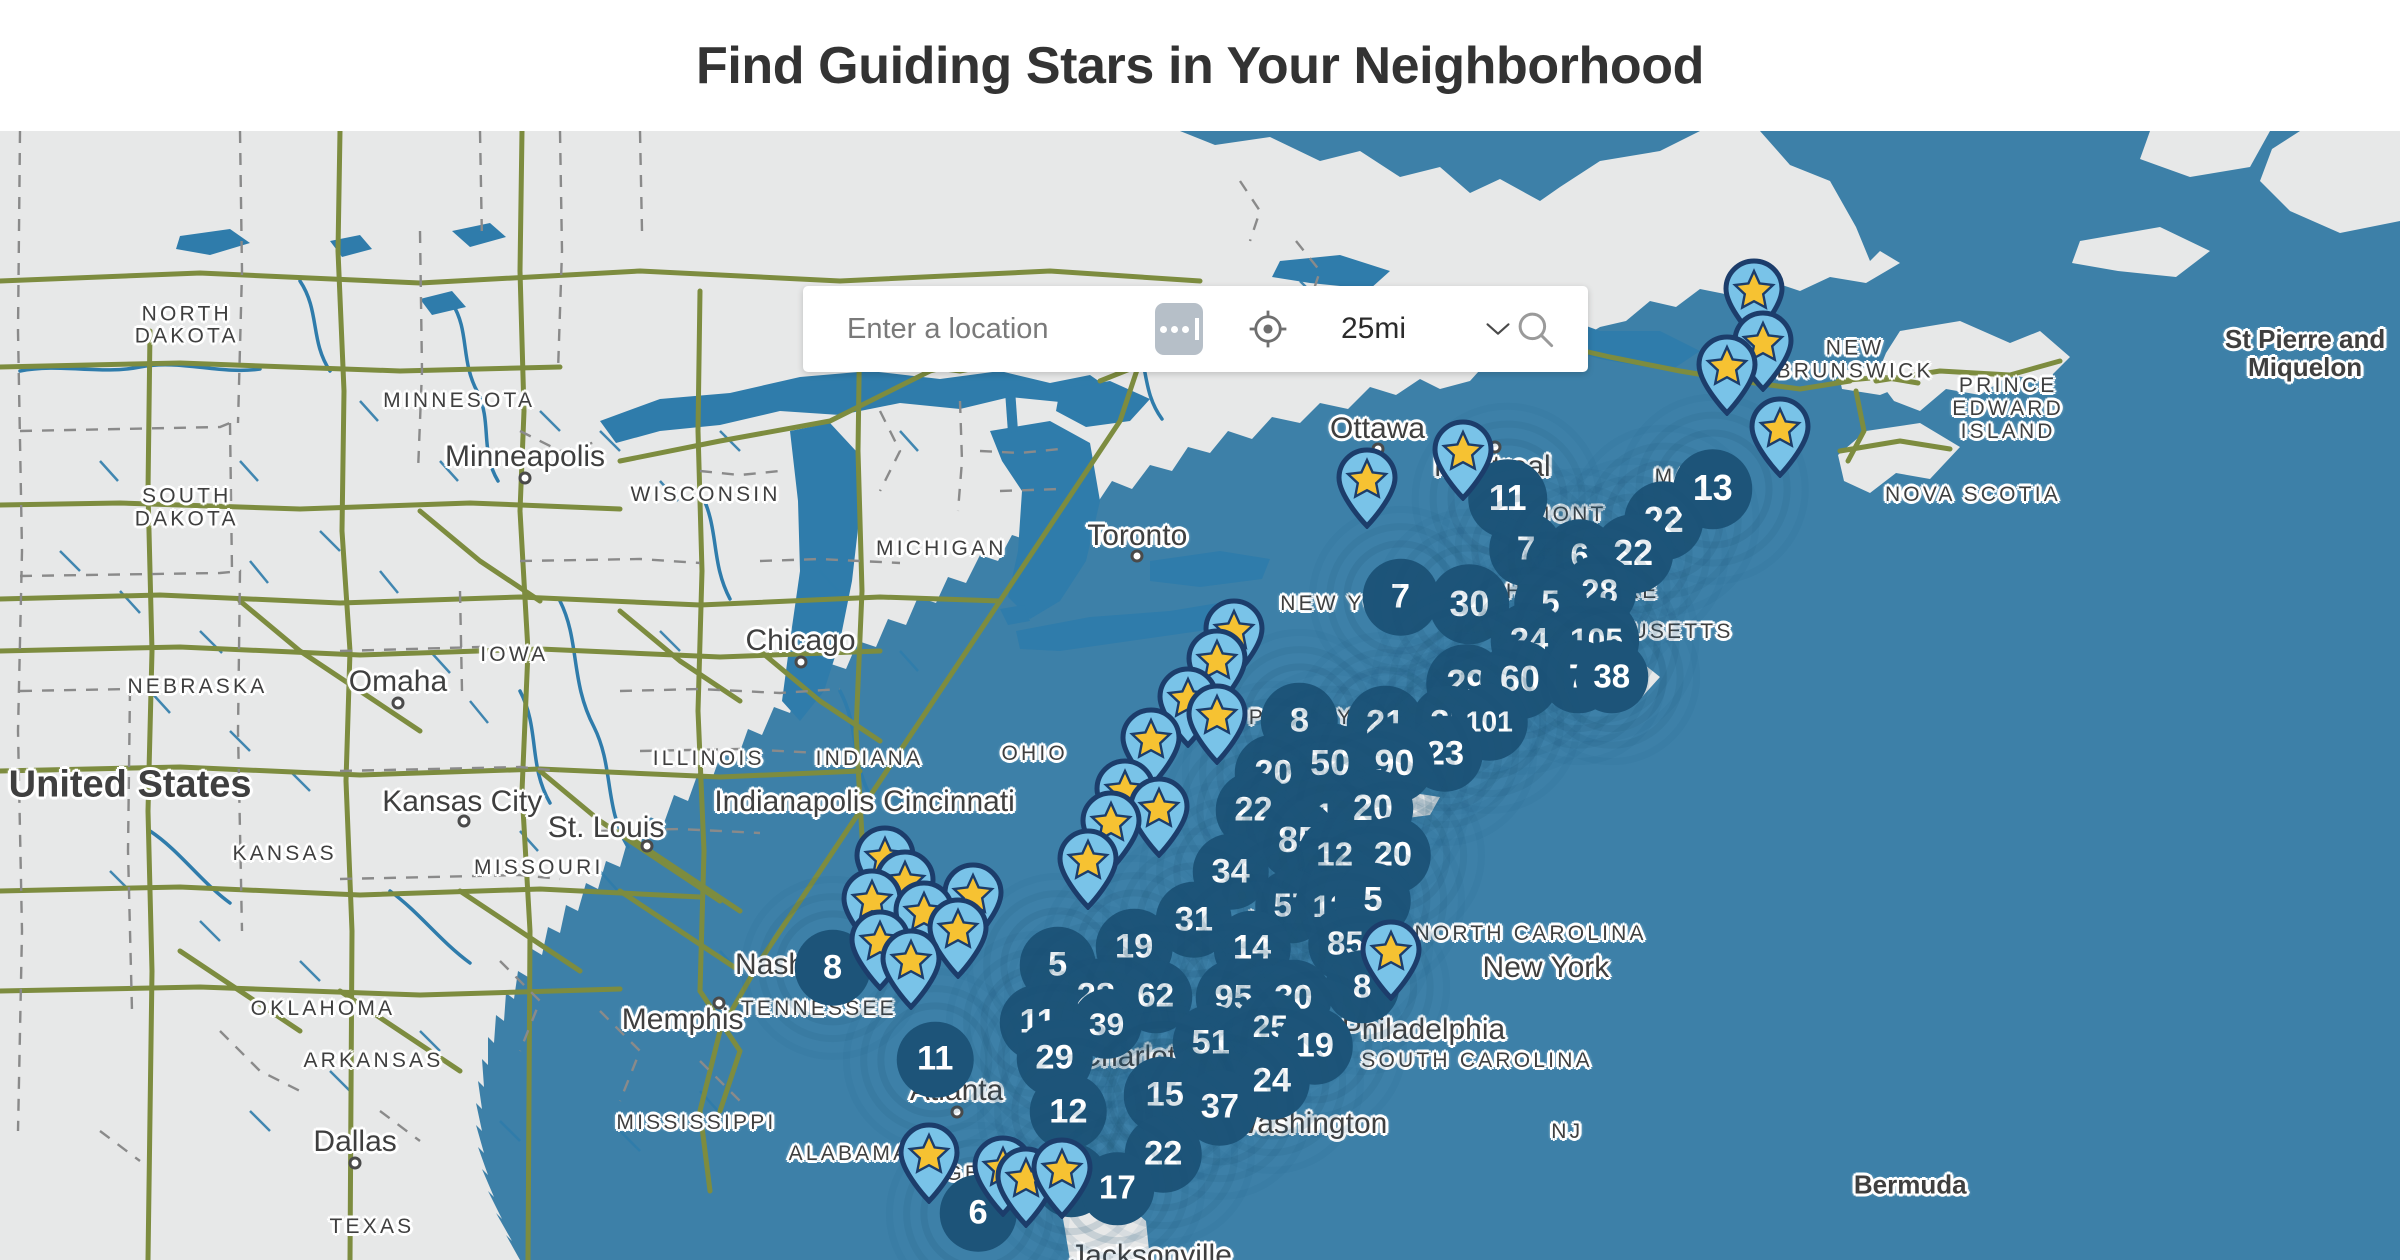 This screenshot has height=1260, width=2400. Describe the element at coordinates (1374, 328) in the screenshot. I see `radius-value: 25mi` at that location.